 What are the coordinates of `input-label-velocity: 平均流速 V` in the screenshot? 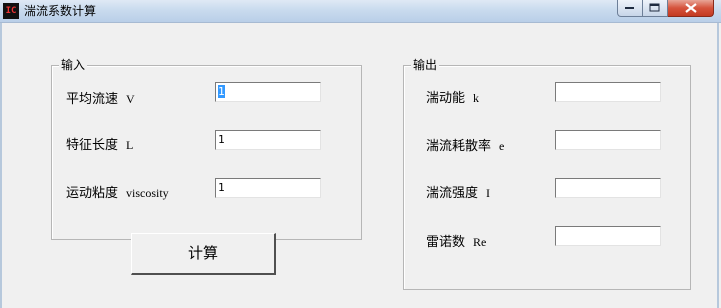 It's located at (100, 99).